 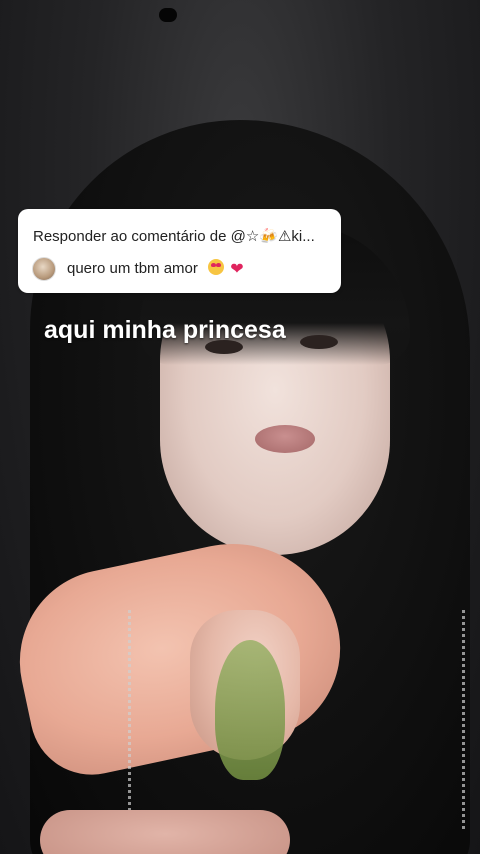 I want to click on zipper-left, so click(x=129, y=720).